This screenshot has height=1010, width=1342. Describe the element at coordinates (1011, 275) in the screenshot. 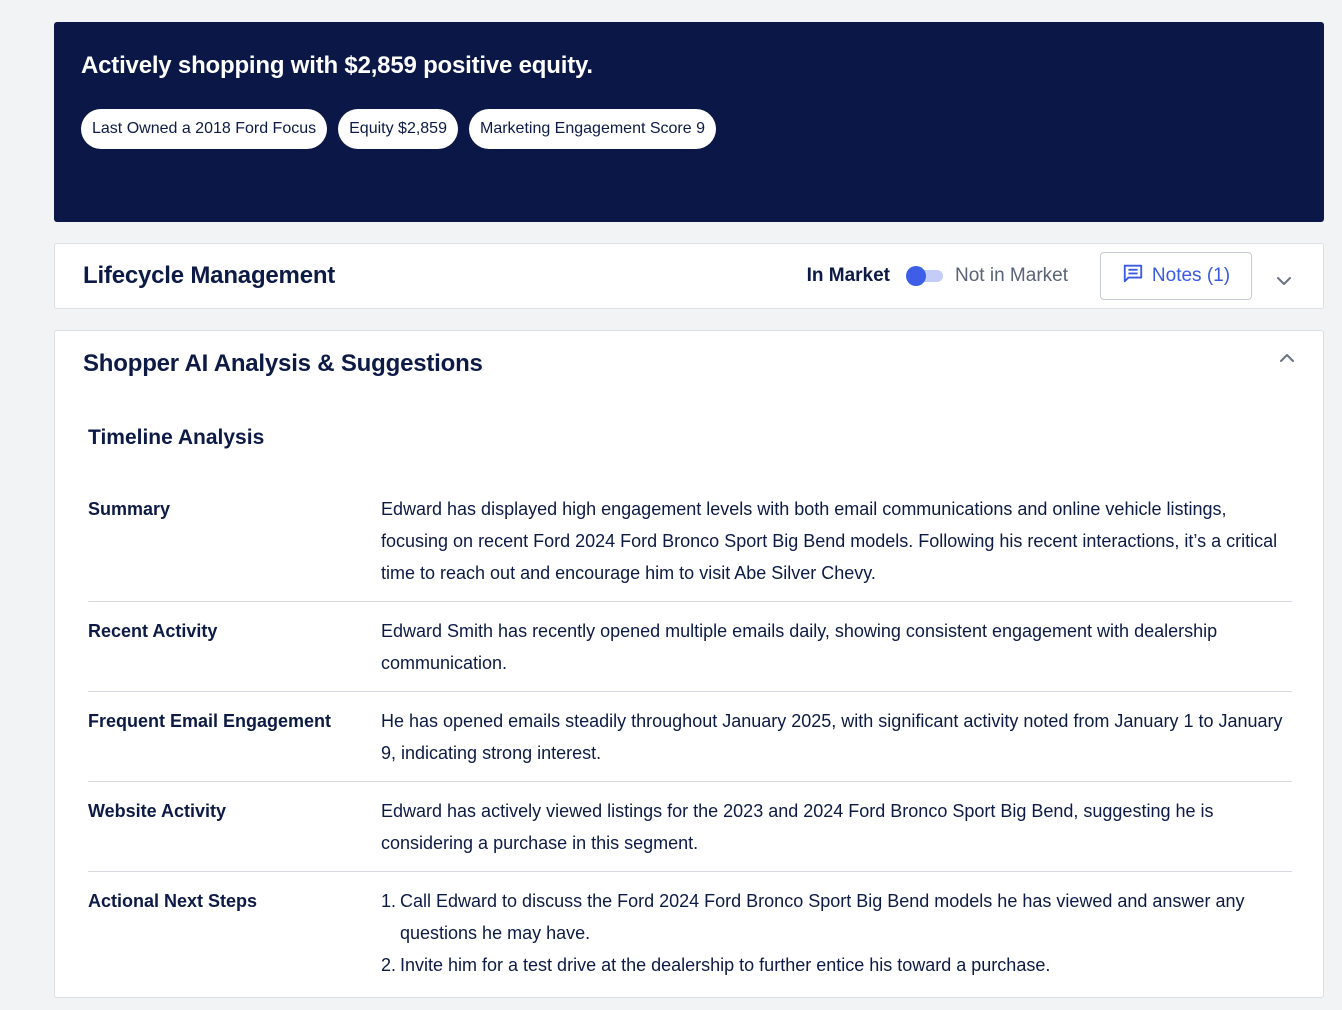

I see `not-in-market-label: Not in Market` at that location.